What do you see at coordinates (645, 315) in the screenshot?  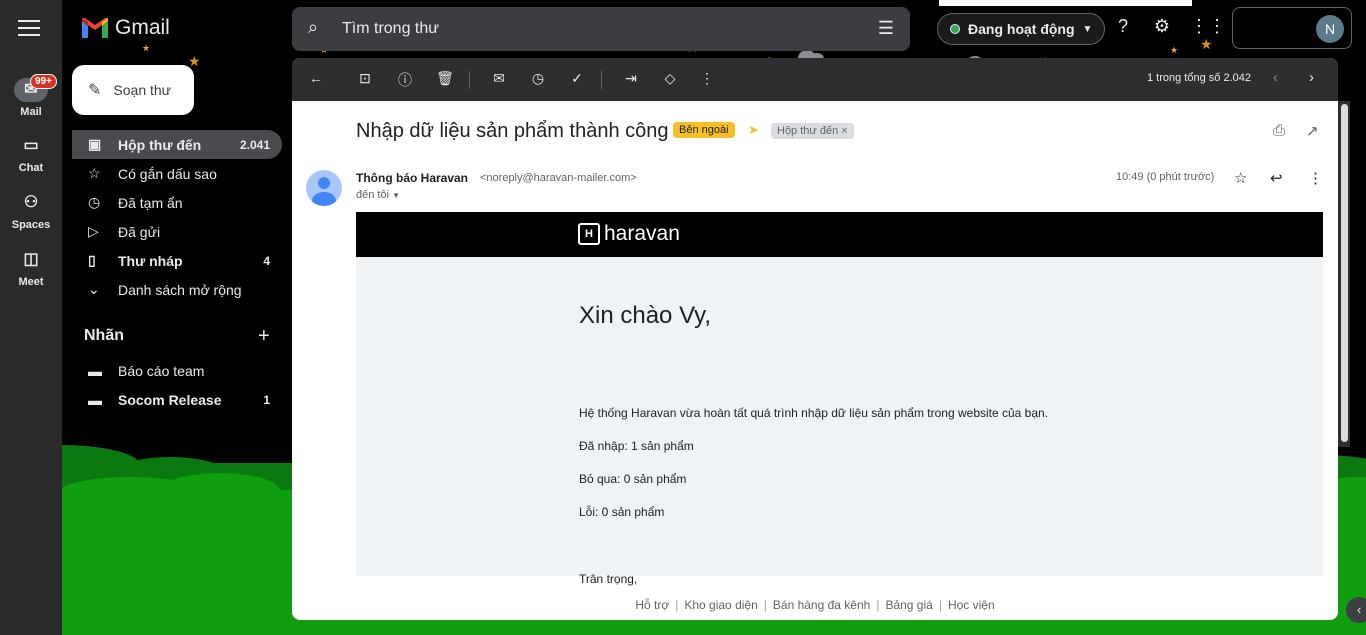 I see `email-greeting: Xin chào Vy,` at bounding box center [645, 315].